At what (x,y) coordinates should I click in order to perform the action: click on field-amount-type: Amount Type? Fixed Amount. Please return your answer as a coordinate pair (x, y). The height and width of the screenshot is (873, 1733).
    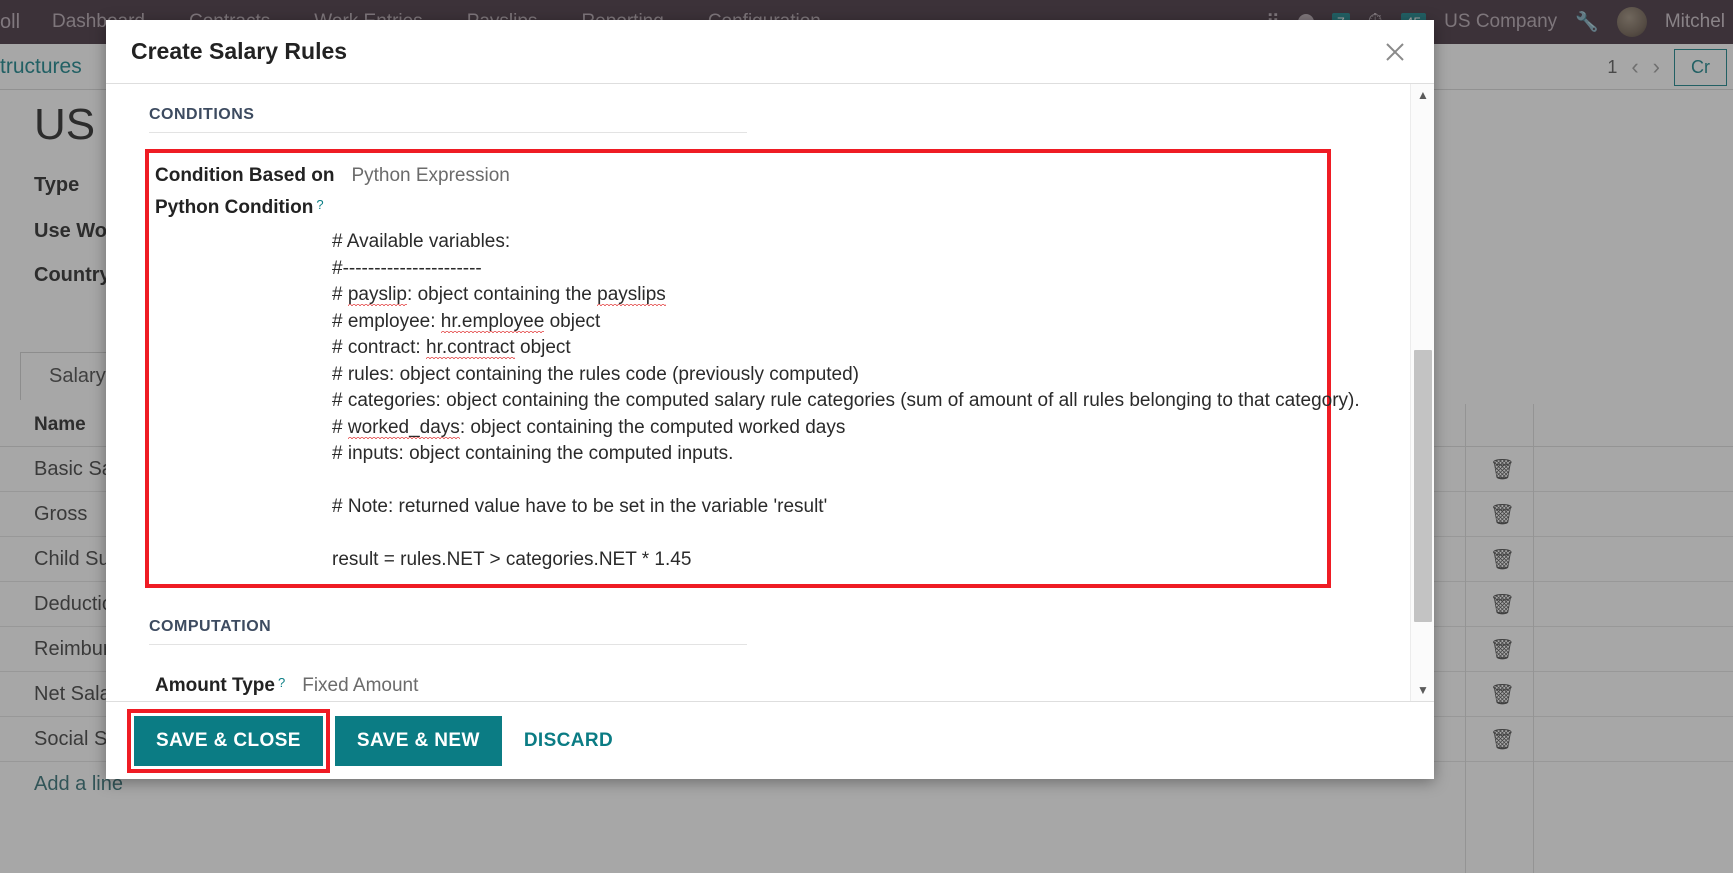
    Looking at the image, I should click on (771, 679).